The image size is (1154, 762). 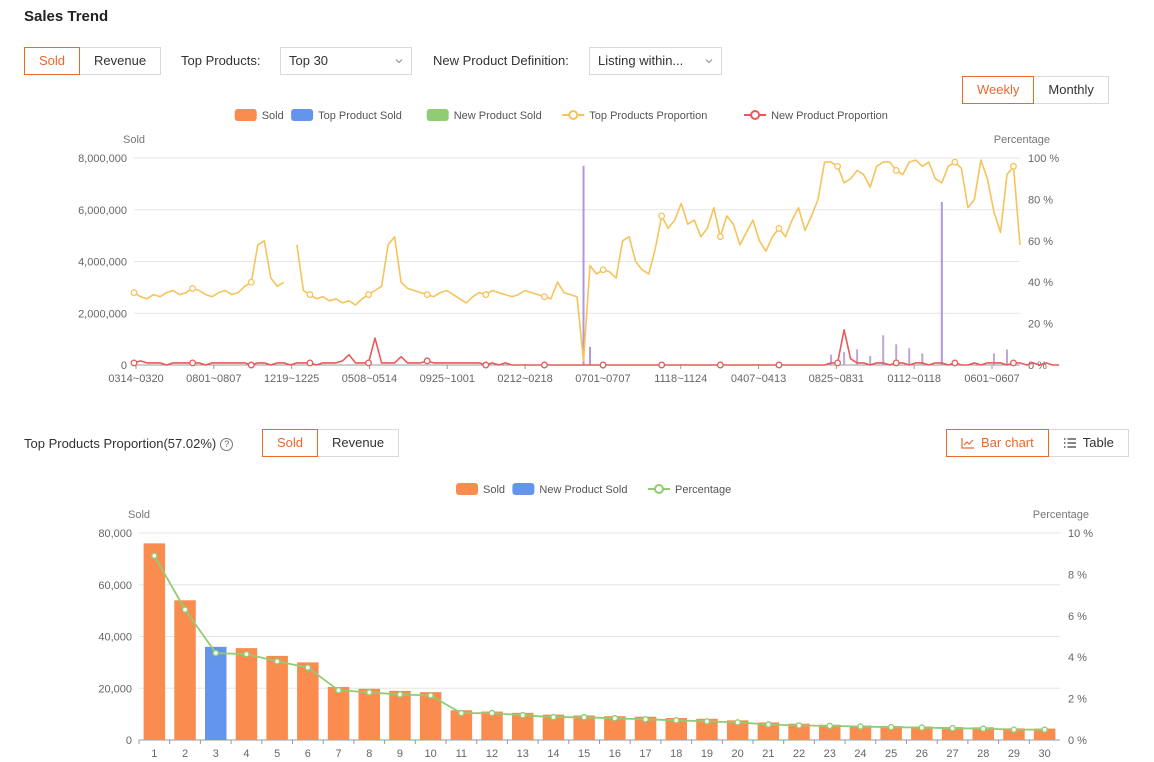 I want to click on x-tick-label: 20, so click(x=738, y=754).